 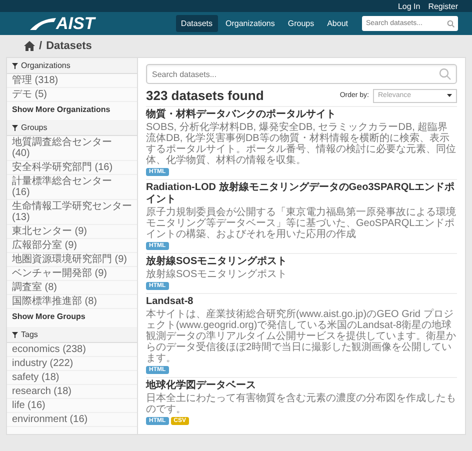 I want to click on dataset-title: 地球化学図データベース, so click(x=301, y=386).